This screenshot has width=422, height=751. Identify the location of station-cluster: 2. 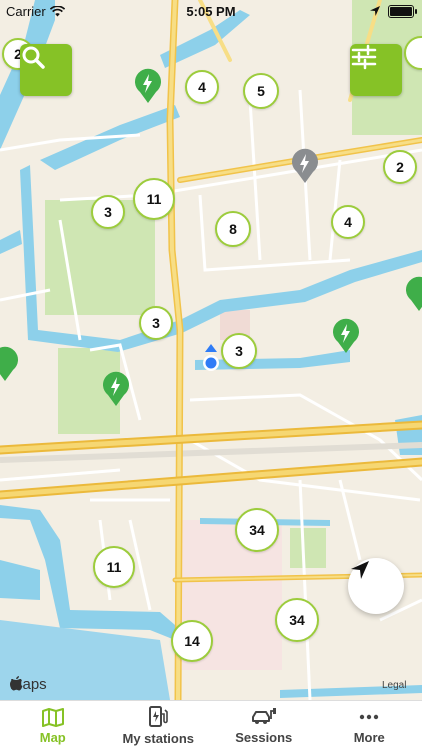
(400, 167).